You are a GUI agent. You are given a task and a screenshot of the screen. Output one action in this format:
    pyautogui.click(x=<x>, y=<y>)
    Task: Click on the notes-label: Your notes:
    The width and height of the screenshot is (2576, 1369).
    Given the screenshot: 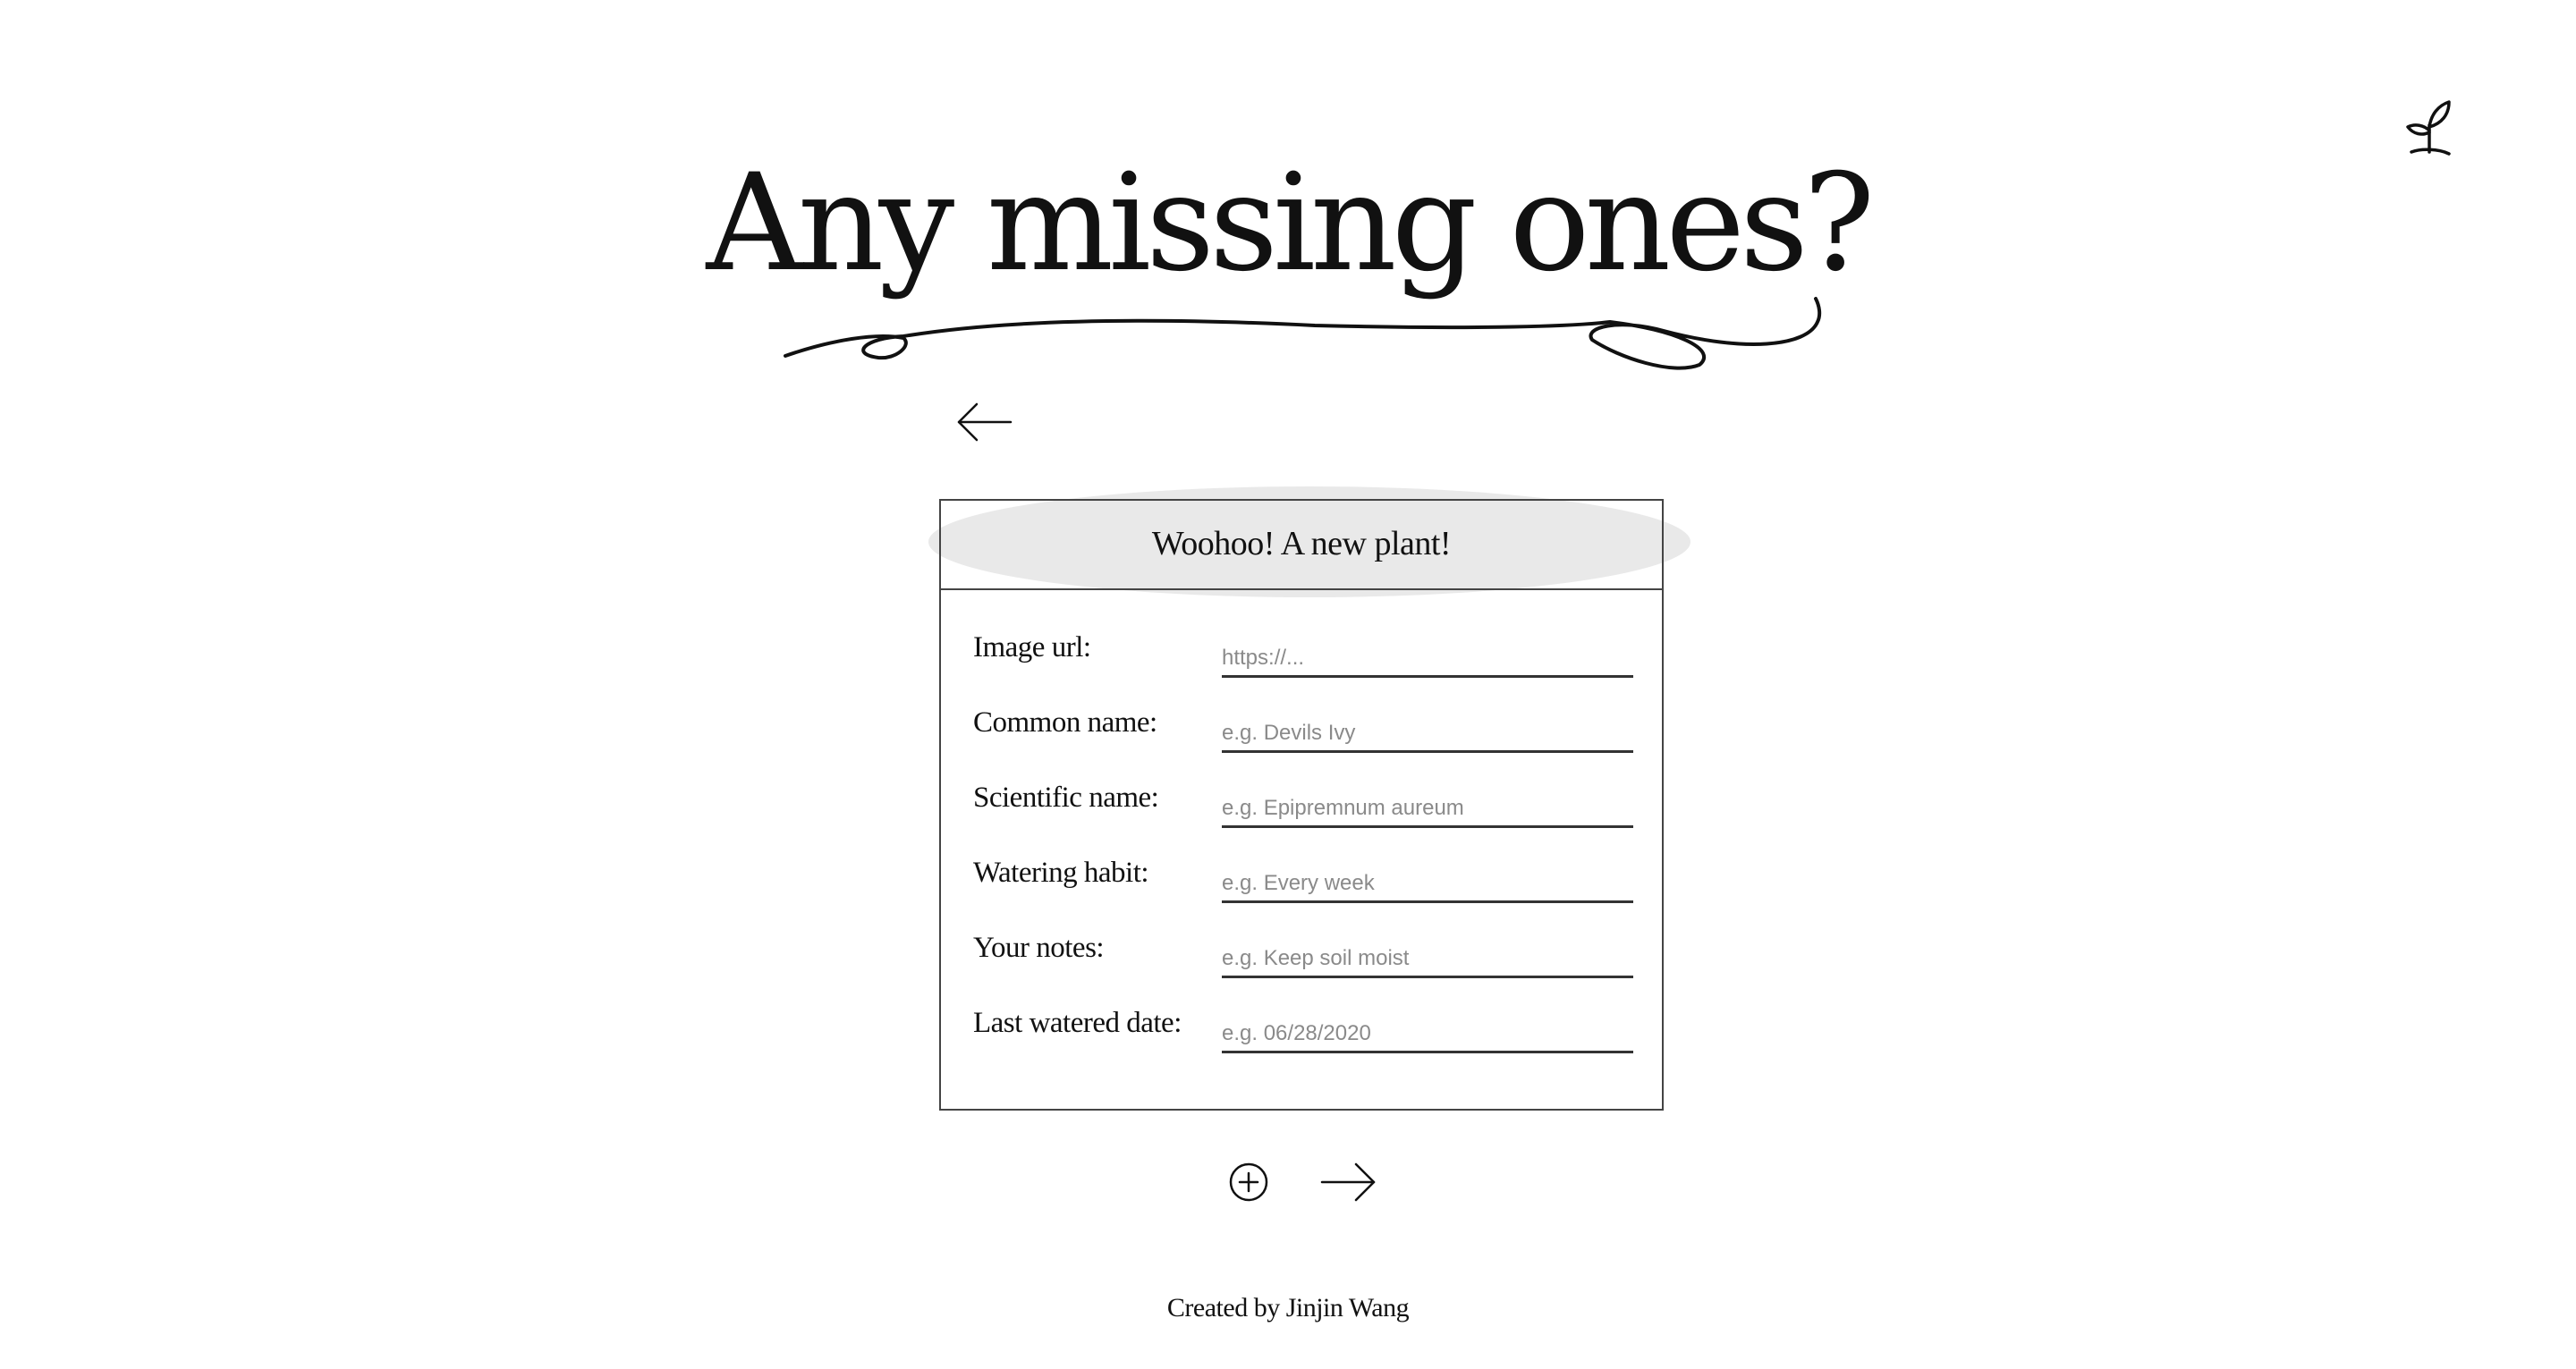 What is the action you would take?
    pyautogui.click(x=1039, y=948)
    